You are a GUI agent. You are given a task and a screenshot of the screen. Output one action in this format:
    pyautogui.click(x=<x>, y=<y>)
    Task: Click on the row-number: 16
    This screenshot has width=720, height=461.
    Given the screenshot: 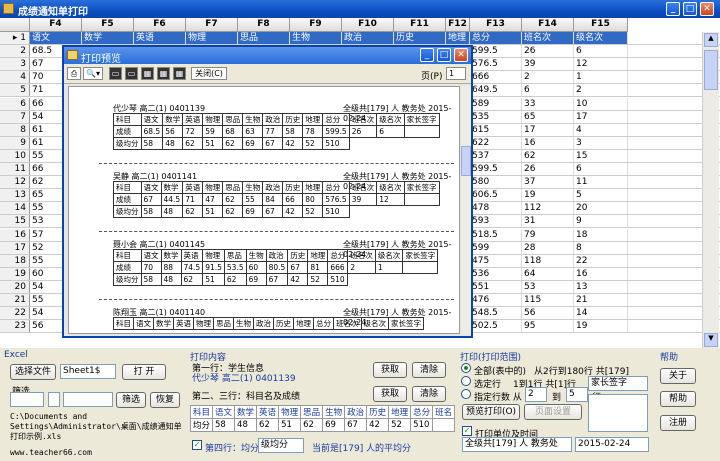 What is the action you would take?
    pyautogui.click(x=15, y=234)
    